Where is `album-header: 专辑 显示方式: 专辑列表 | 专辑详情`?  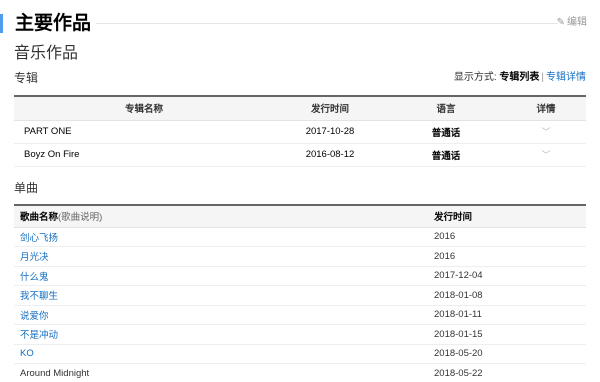
album-header: 专辑 显示方式: 专辑列表 | 专辑详情 is located at coordinates (300, 78).